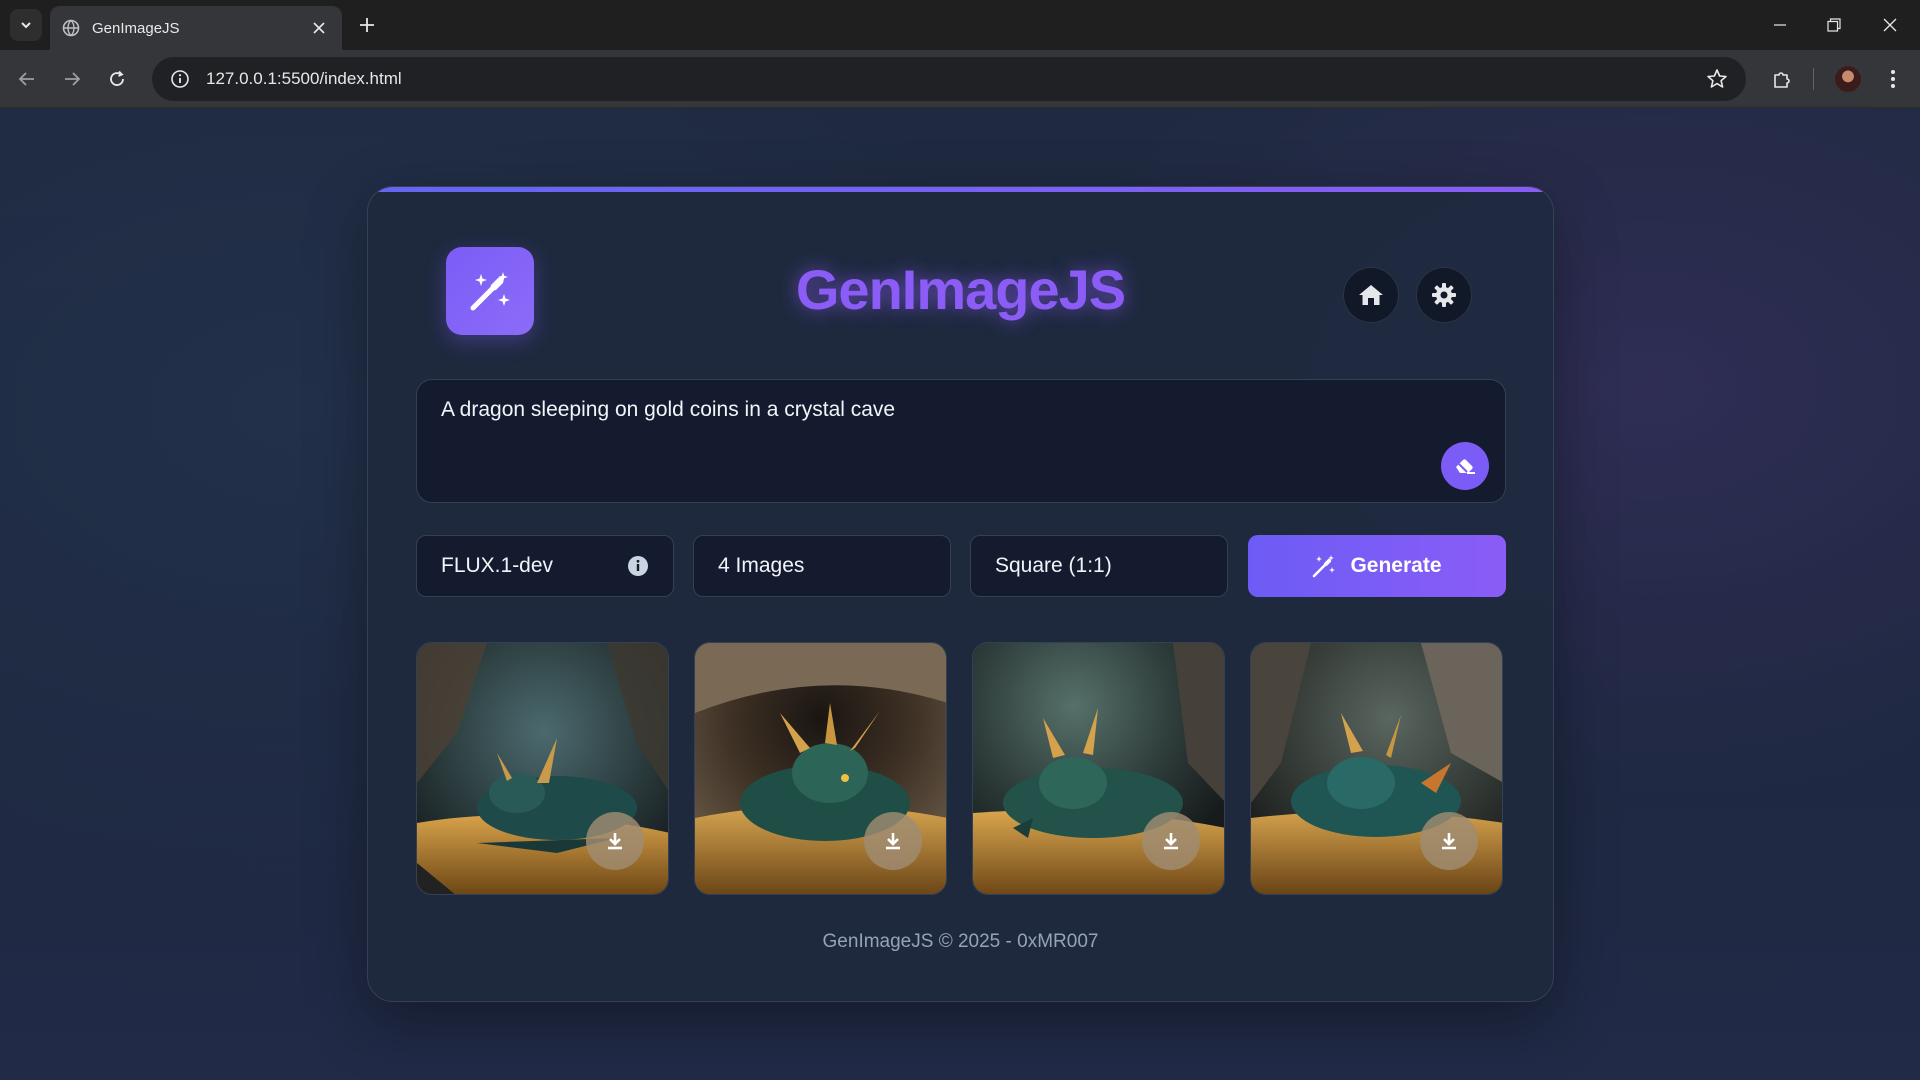  I want to click on chevron-down-icon, so click(26, 25).